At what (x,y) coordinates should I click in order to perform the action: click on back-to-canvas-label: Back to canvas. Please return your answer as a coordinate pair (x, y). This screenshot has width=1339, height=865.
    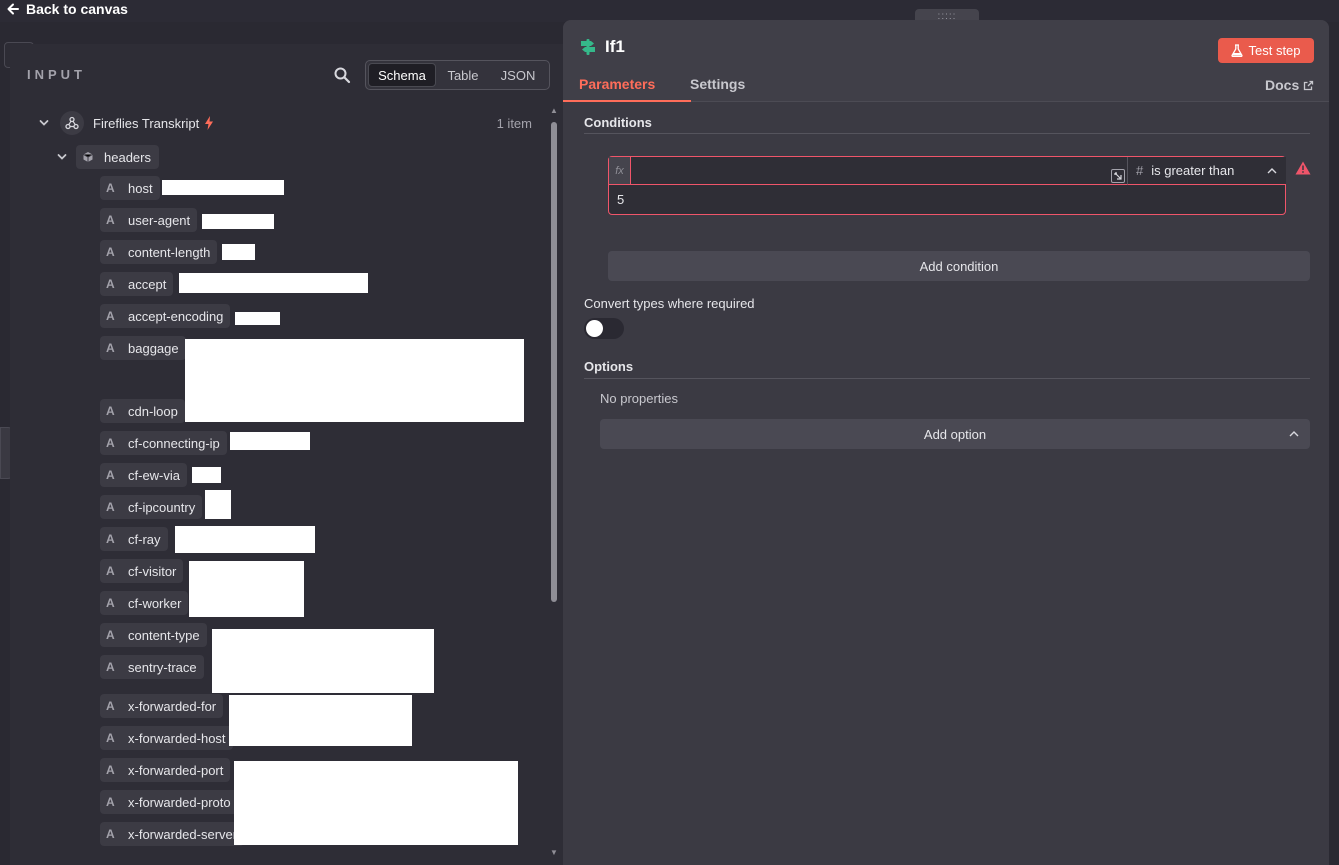
    Looking at the image, I should click on (77, 9).